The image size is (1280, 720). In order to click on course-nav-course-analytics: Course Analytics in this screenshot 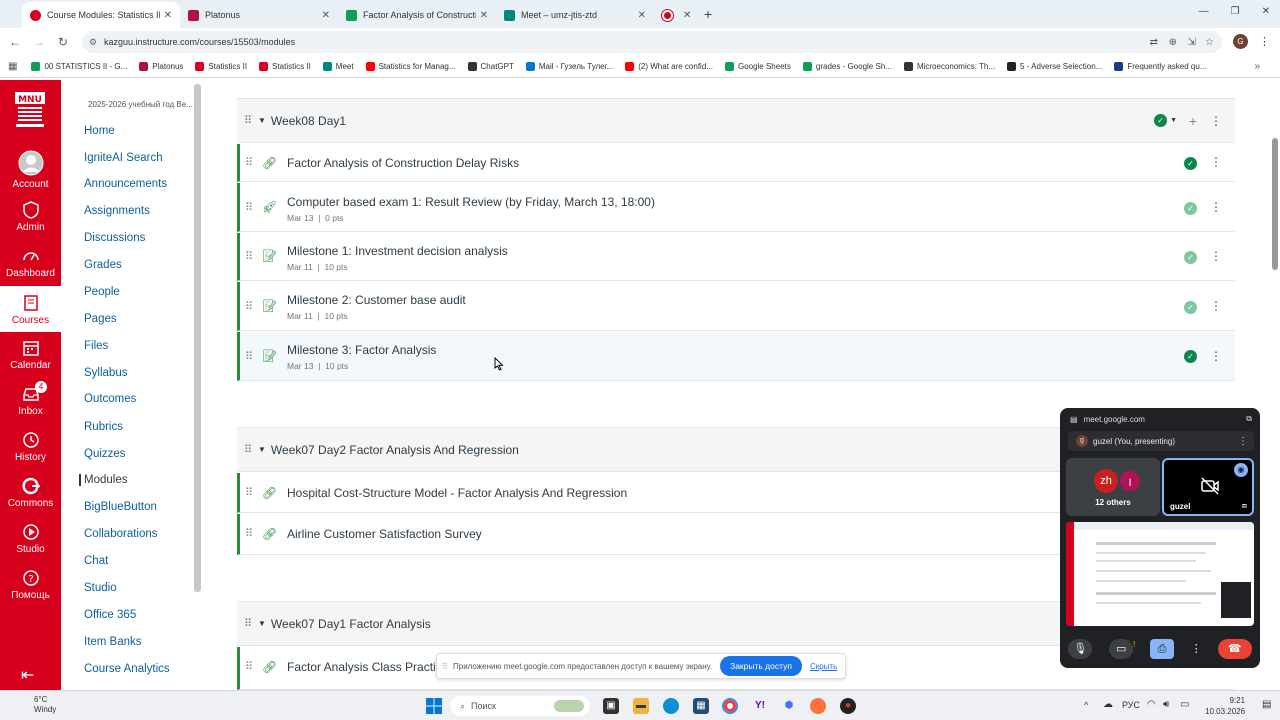, I will do `click(127, 669)`.